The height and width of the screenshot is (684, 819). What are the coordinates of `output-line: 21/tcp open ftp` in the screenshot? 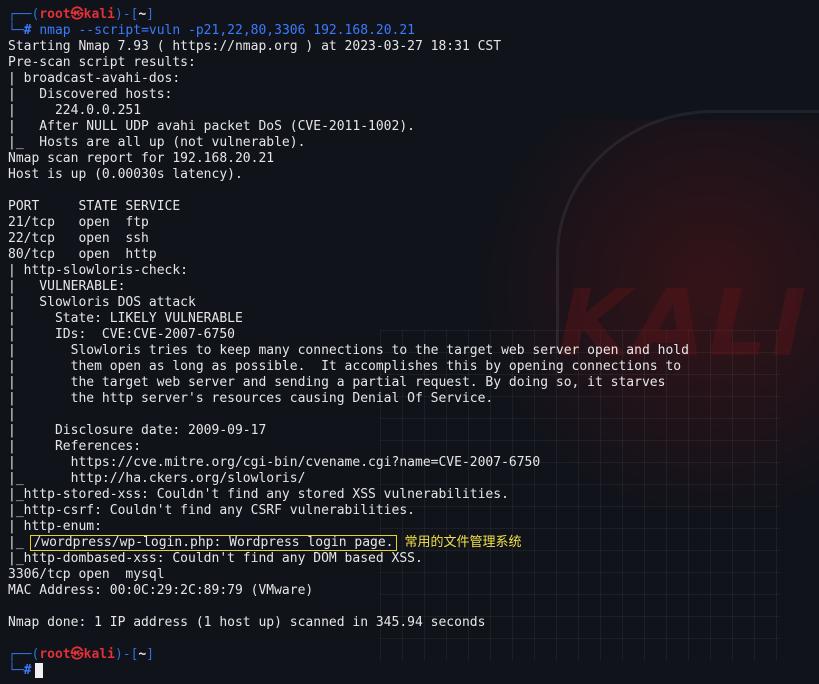 It's located at (78, 222).